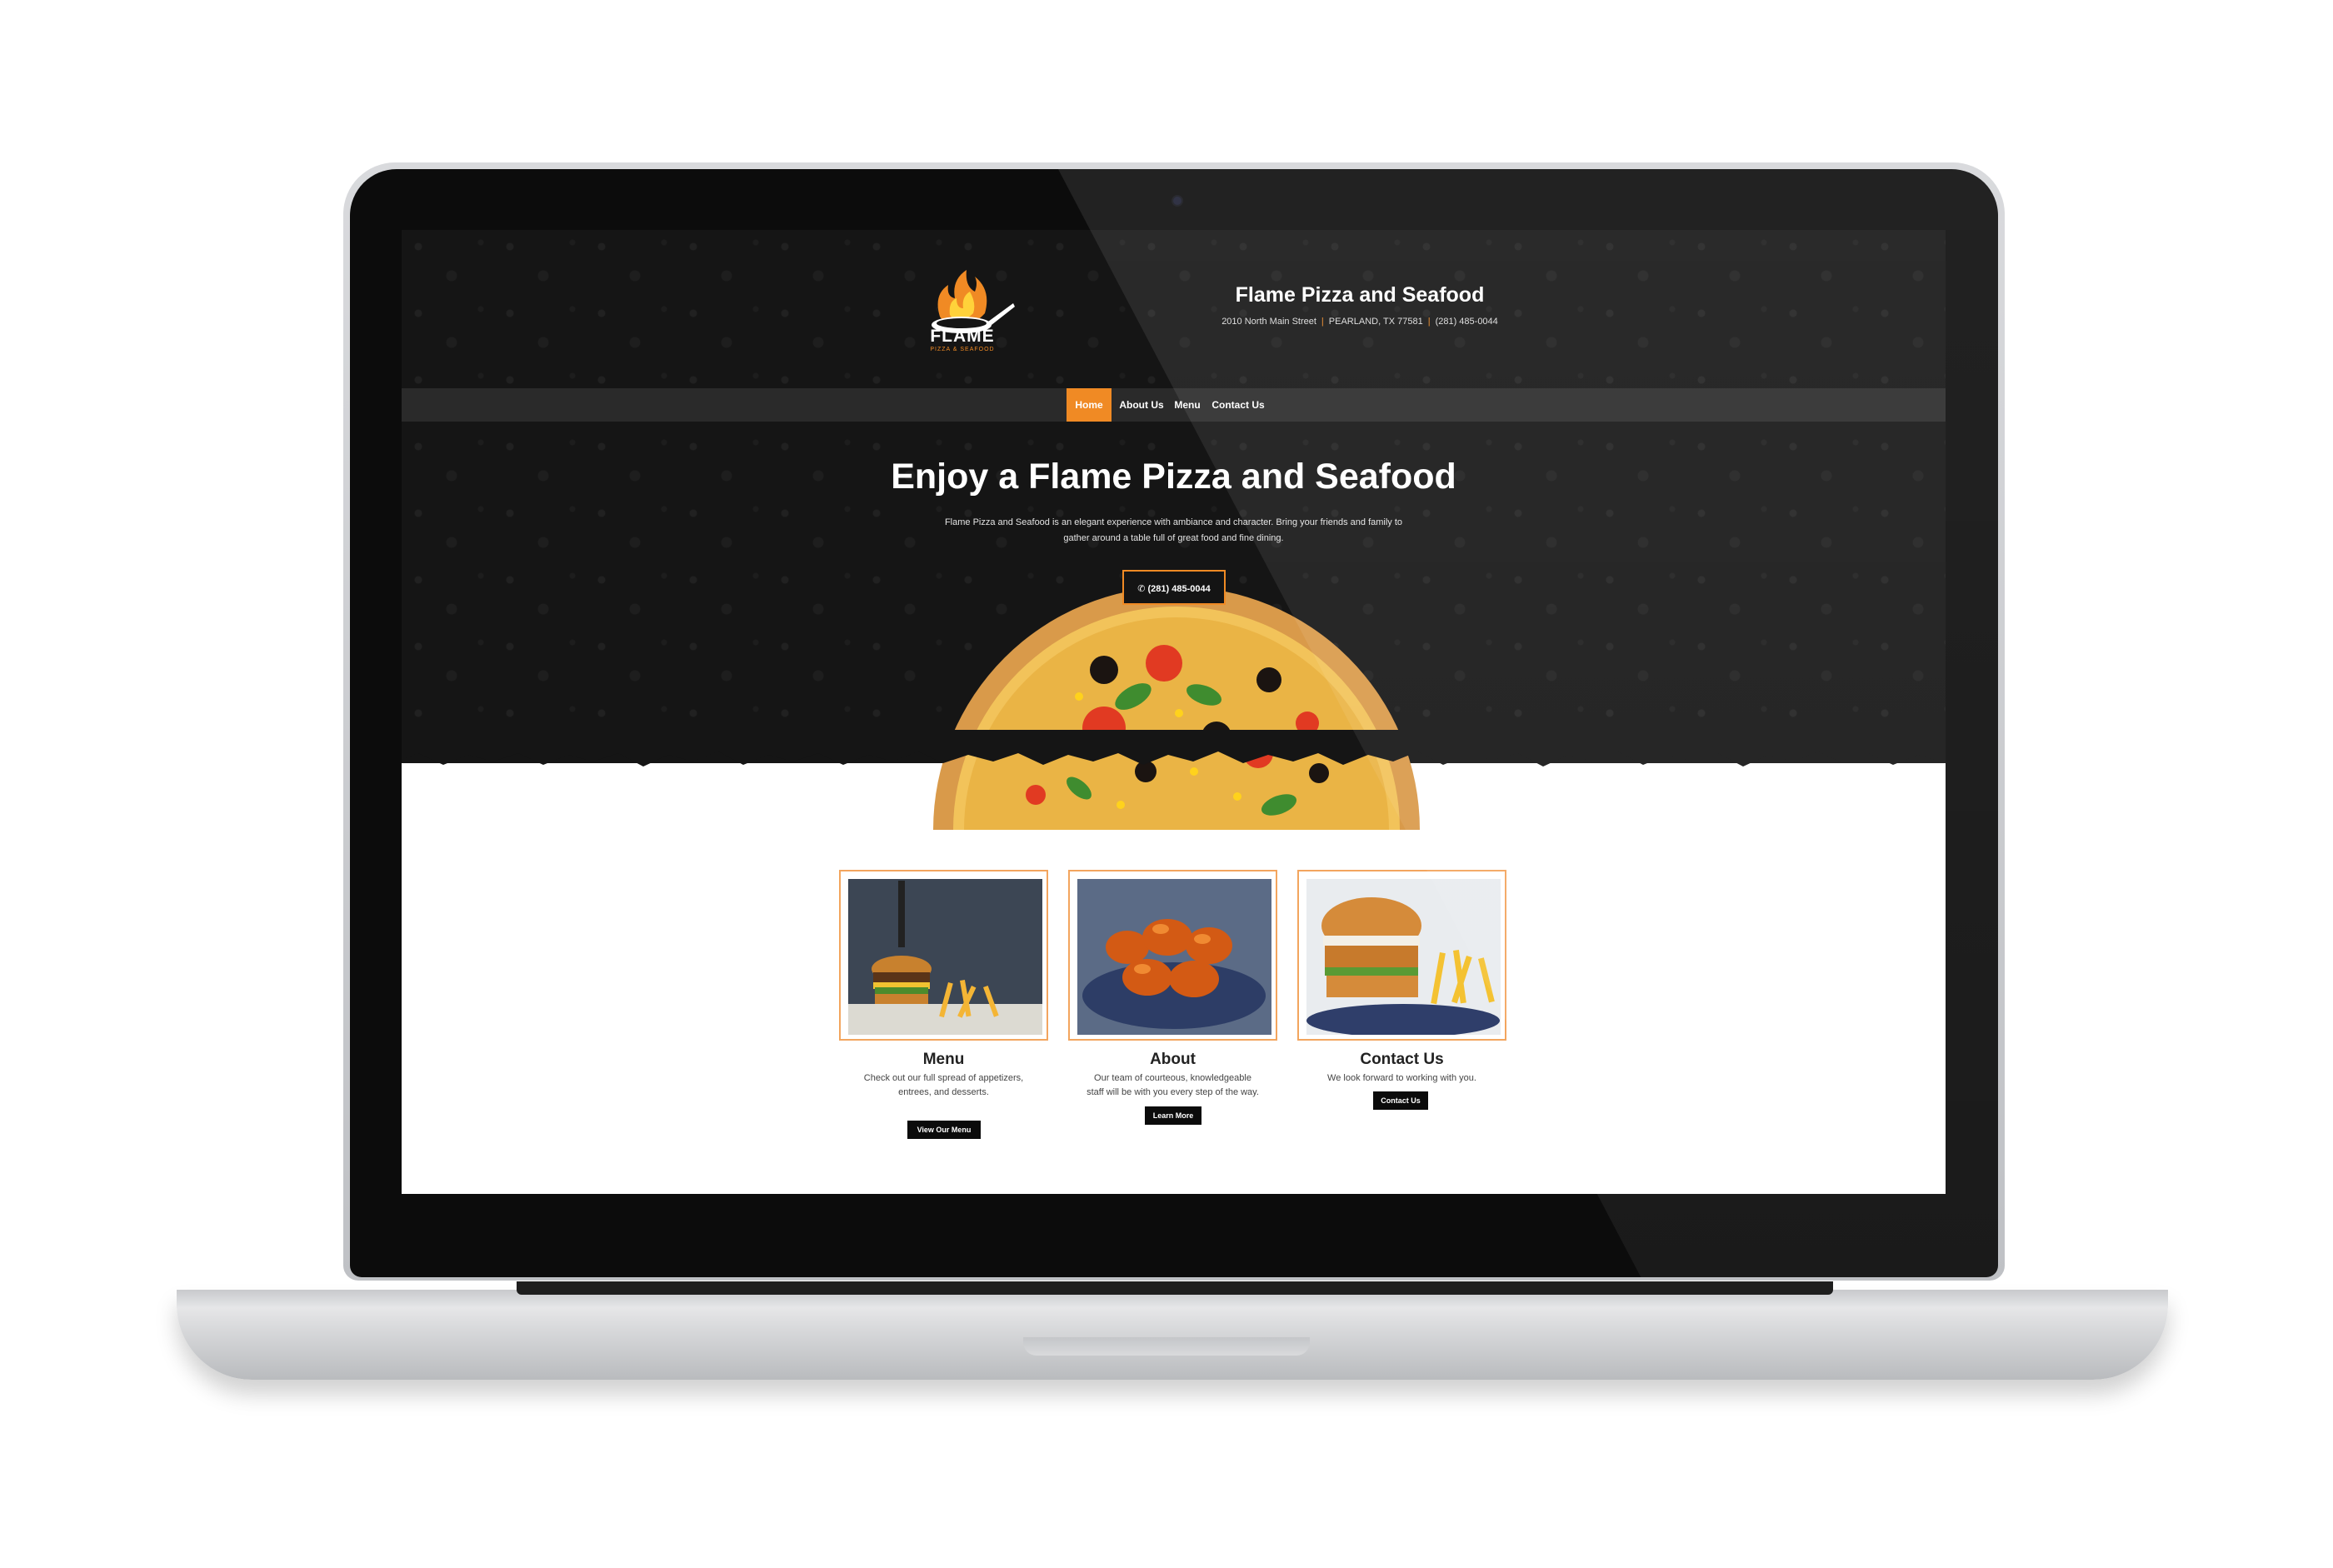 The image size is (2333, 1568). Describe the element at coordinates (944, 1130) in the screenshot. I see `view-menu-button: View Our Menu` at that location.